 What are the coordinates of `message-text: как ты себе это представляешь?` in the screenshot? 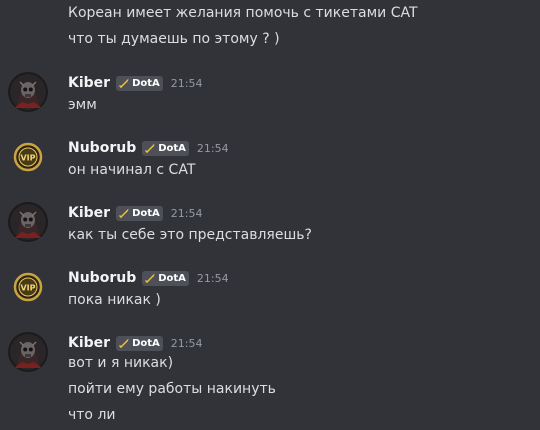 It's located at (190, 235).